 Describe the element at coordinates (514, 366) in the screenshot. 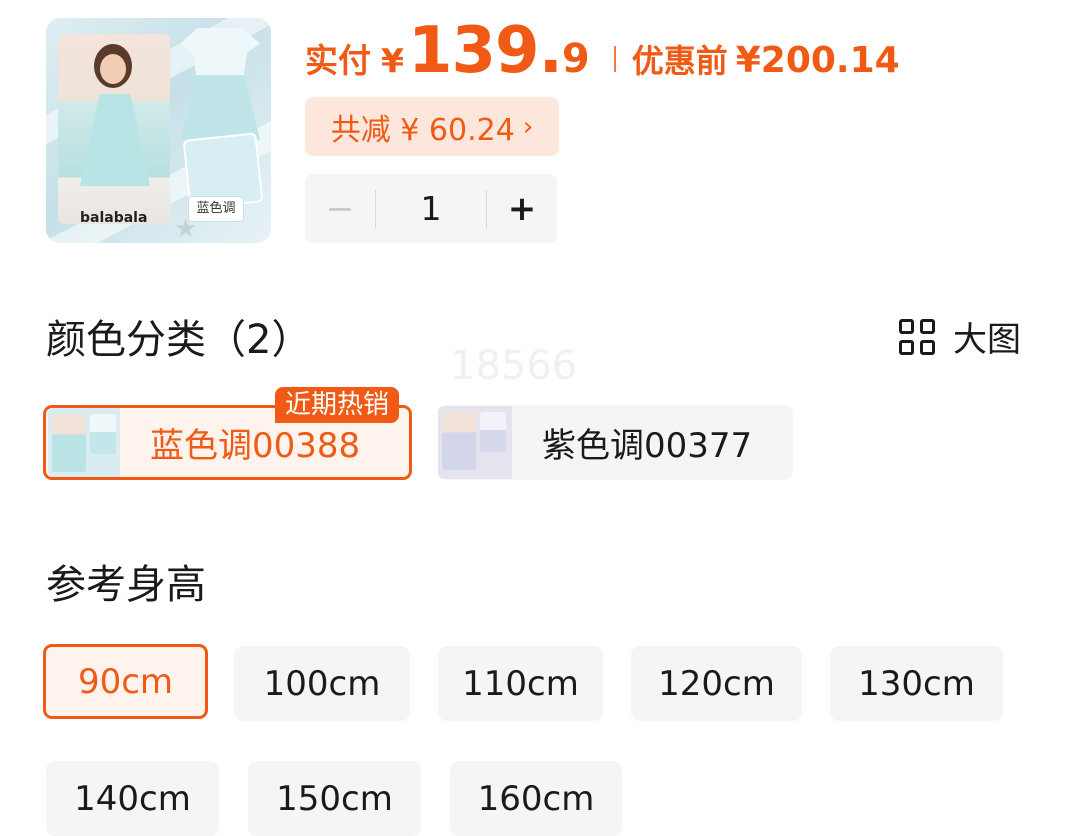

I see `watermark: 18566` at that location.